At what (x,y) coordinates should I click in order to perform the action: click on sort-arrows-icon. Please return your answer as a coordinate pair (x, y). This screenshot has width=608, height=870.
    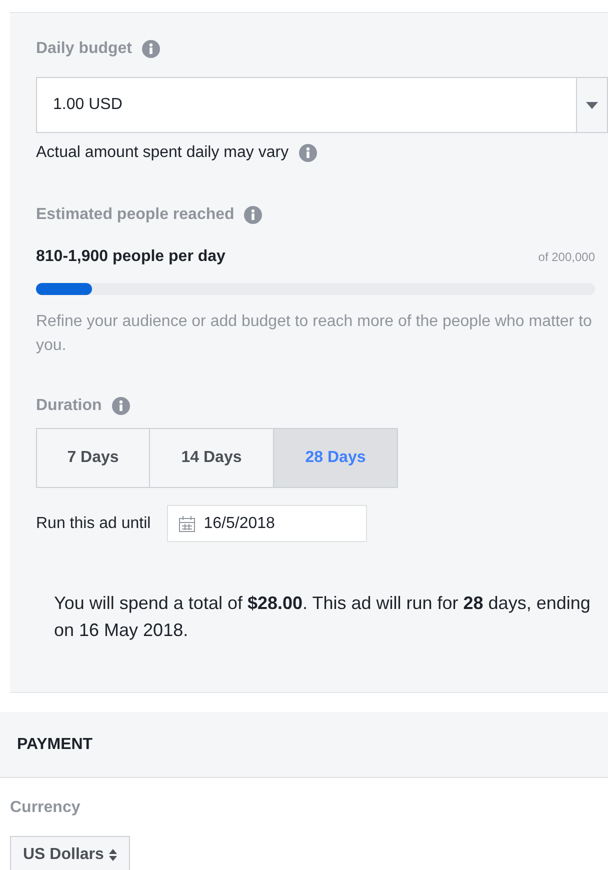
    Looking at the image, I should click on (112, 855).